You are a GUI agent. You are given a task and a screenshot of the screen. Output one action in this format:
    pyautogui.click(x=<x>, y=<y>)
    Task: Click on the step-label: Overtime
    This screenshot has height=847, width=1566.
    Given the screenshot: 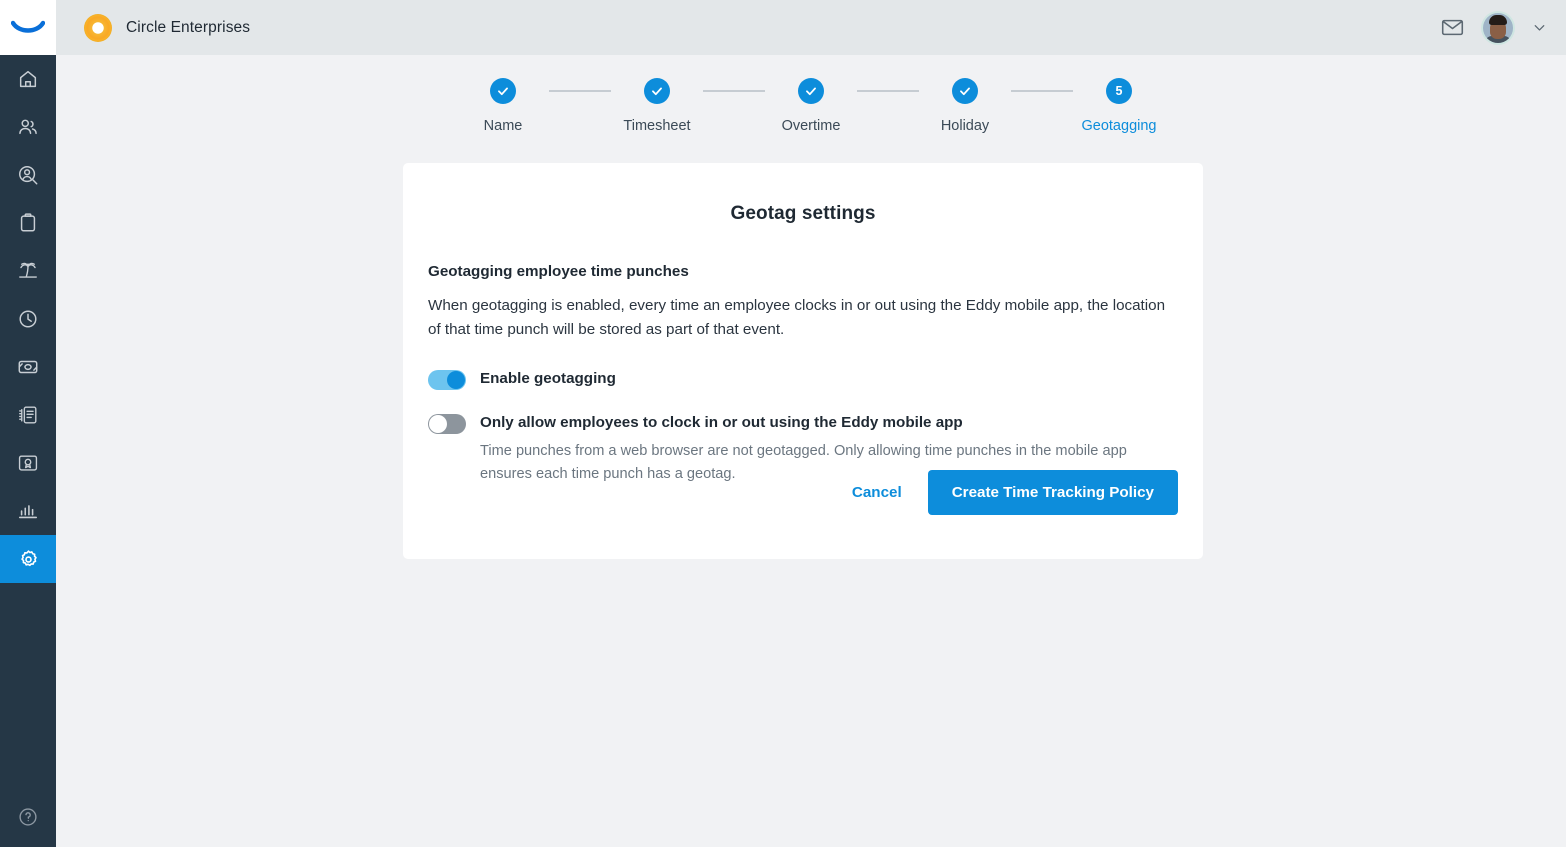 What is the action you would take?
    pyautogui.click(x=811, y=126)
    